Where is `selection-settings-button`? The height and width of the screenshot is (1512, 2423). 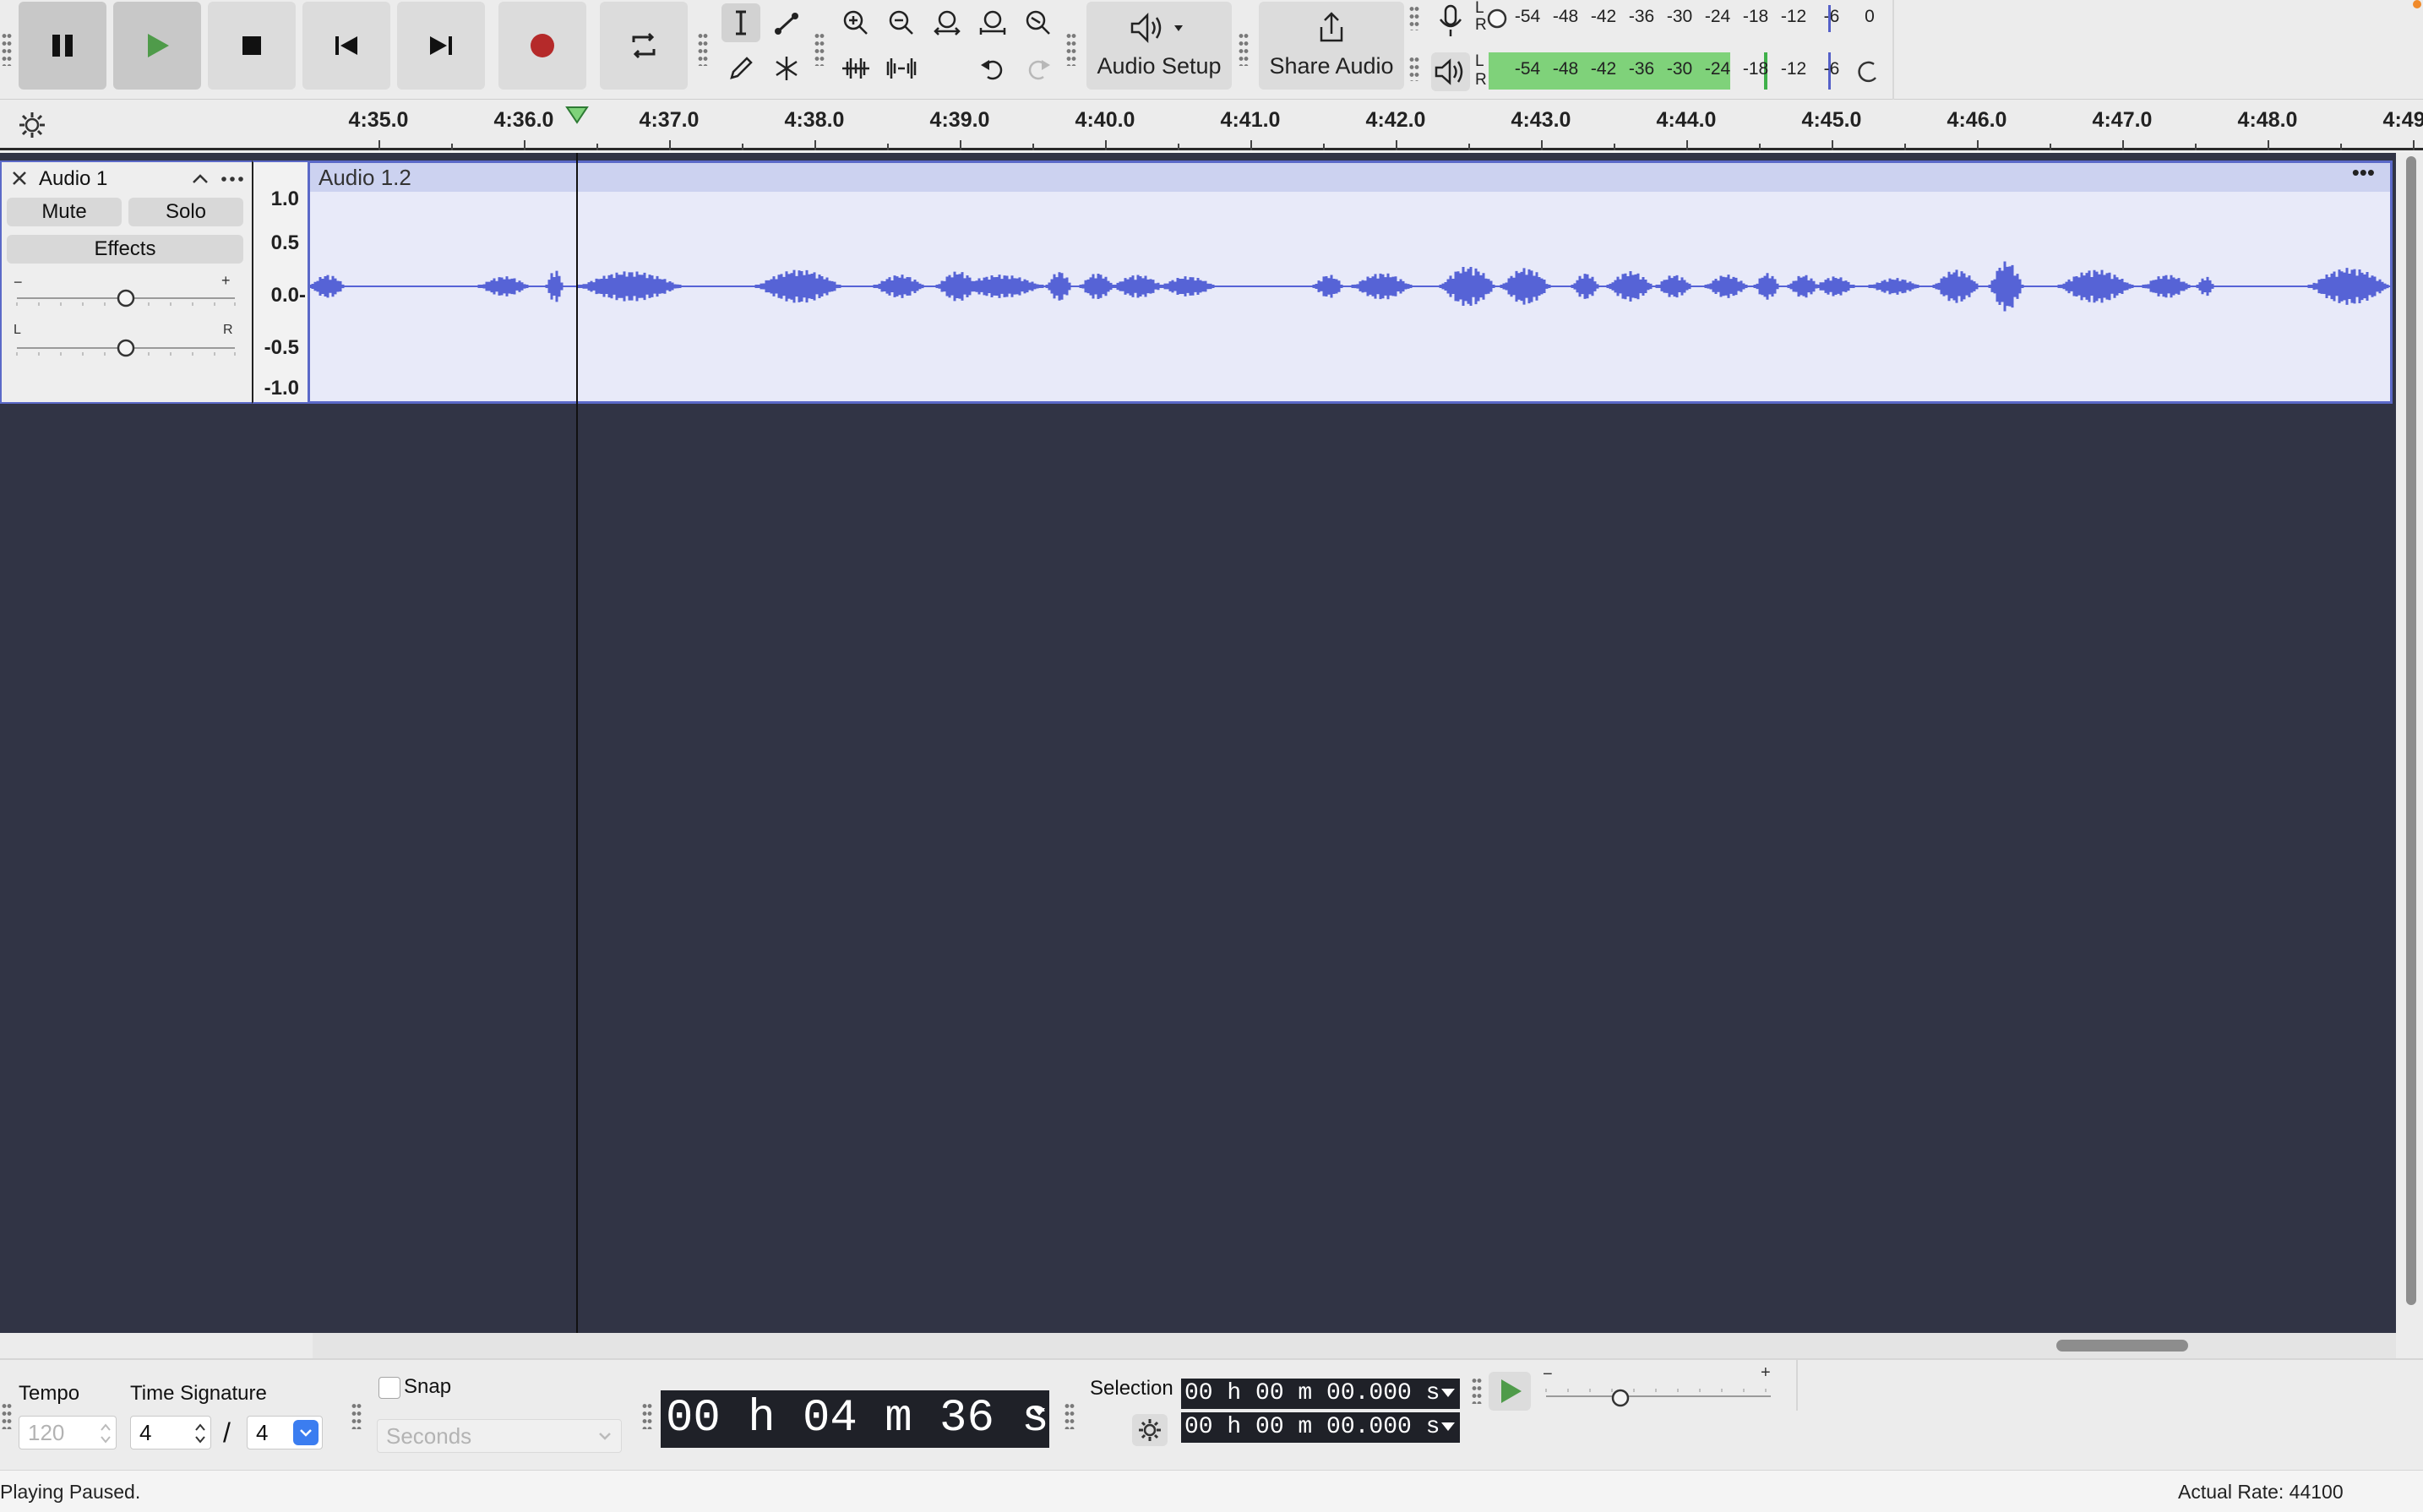 selection-settings-button is located at coordinates (1150, 1430).